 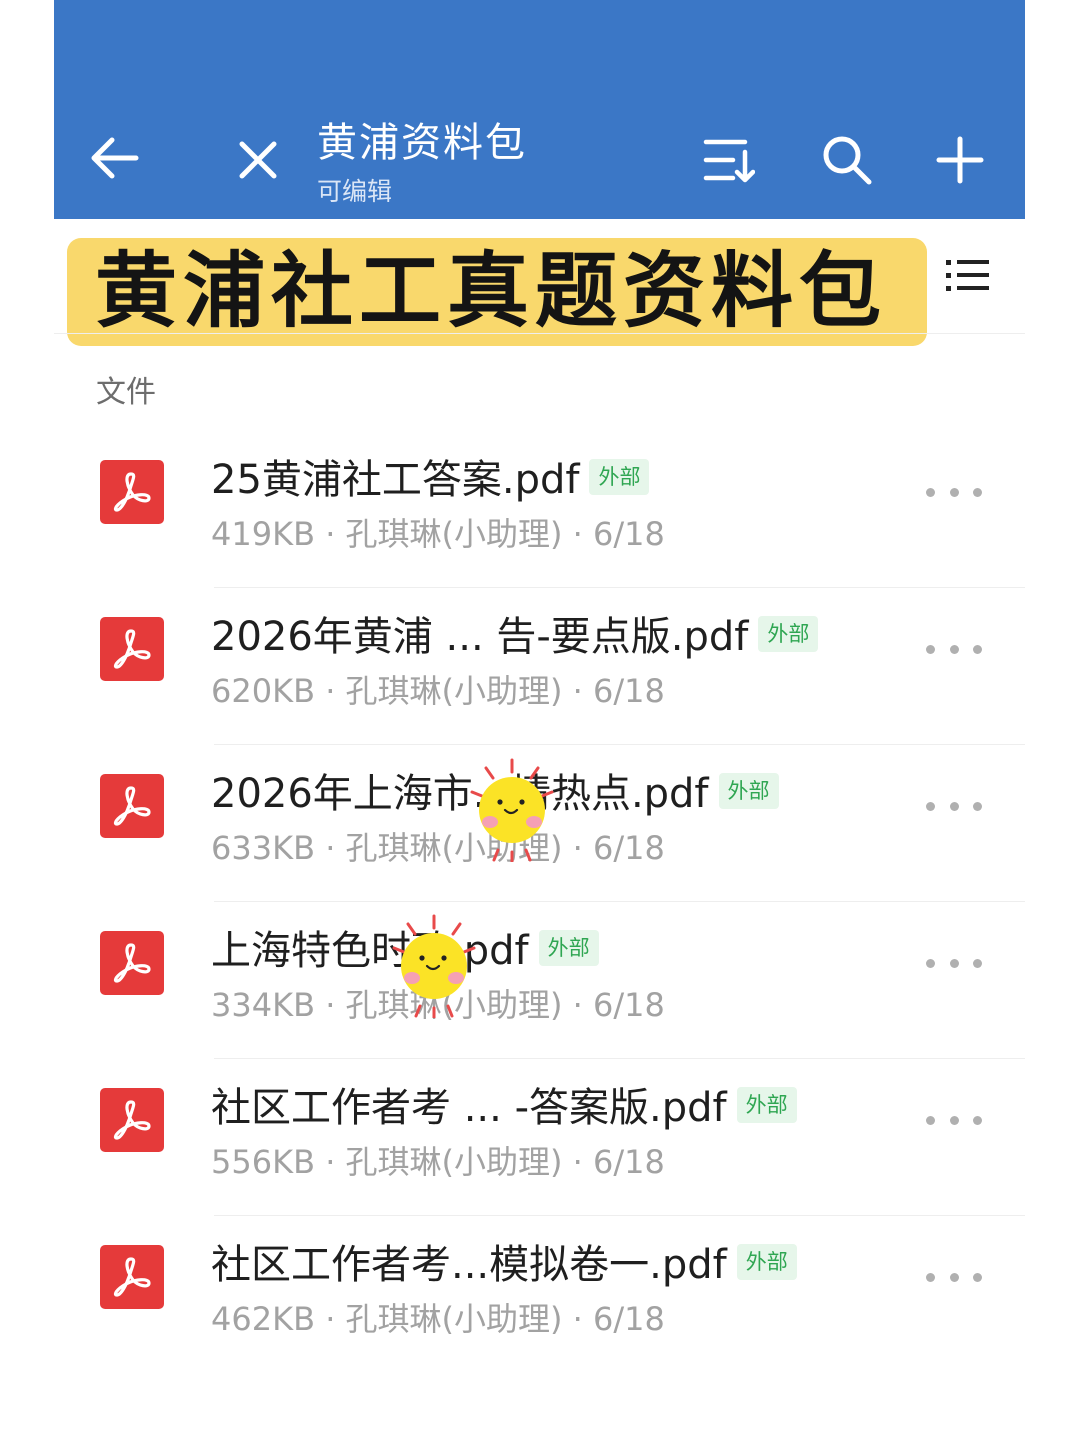 What do you see at coordinates (539, 979) in the screenshot?
I see `file-row: 上海特色时政.pdf 外部 334KB · 孔琪琳(小助理) · 6/18` at bounding box center [539, 979].